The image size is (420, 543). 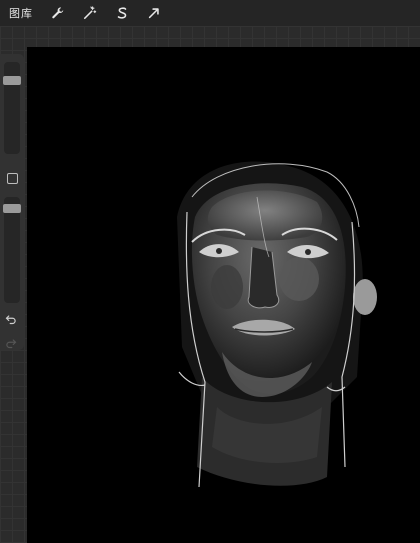 I want to click on undo-button, so click(x=12, y=317).